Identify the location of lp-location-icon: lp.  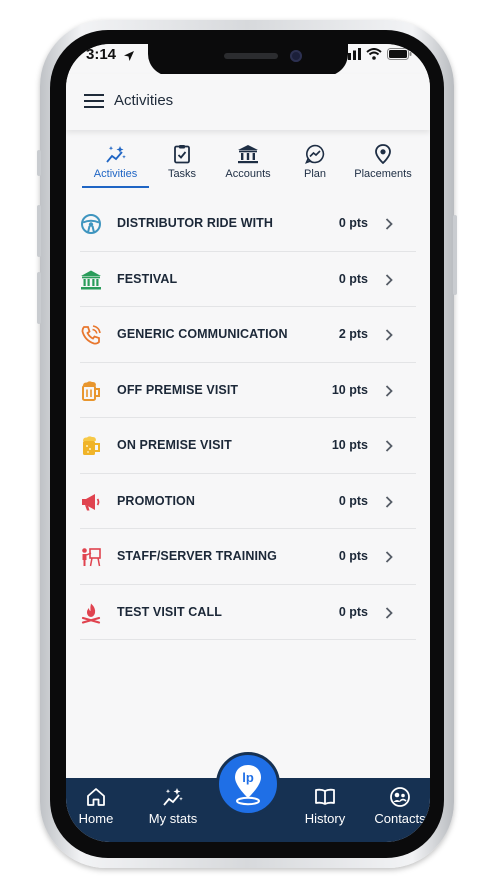
(248, 785).